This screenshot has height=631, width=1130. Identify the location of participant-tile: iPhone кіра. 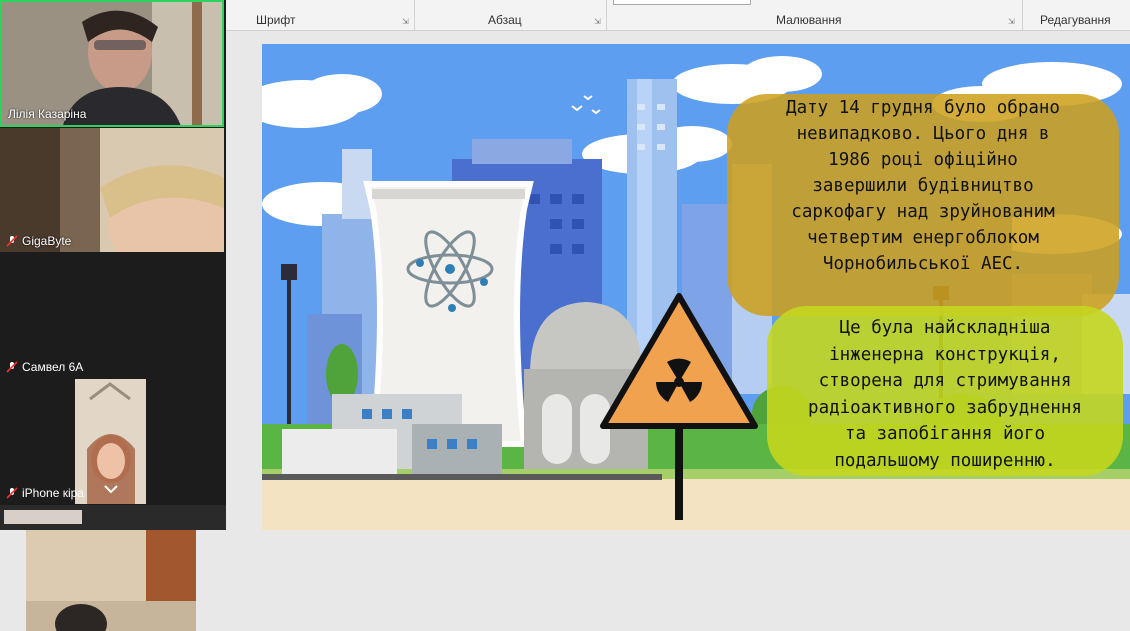
(112, 441).